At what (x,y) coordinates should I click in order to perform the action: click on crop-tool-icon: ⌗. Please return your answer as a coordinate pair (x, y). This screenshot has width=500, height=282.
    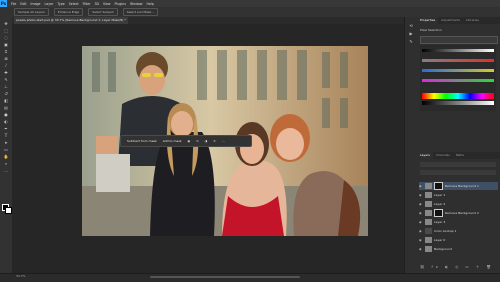
    Looking at the image, I should click on (6, 51).